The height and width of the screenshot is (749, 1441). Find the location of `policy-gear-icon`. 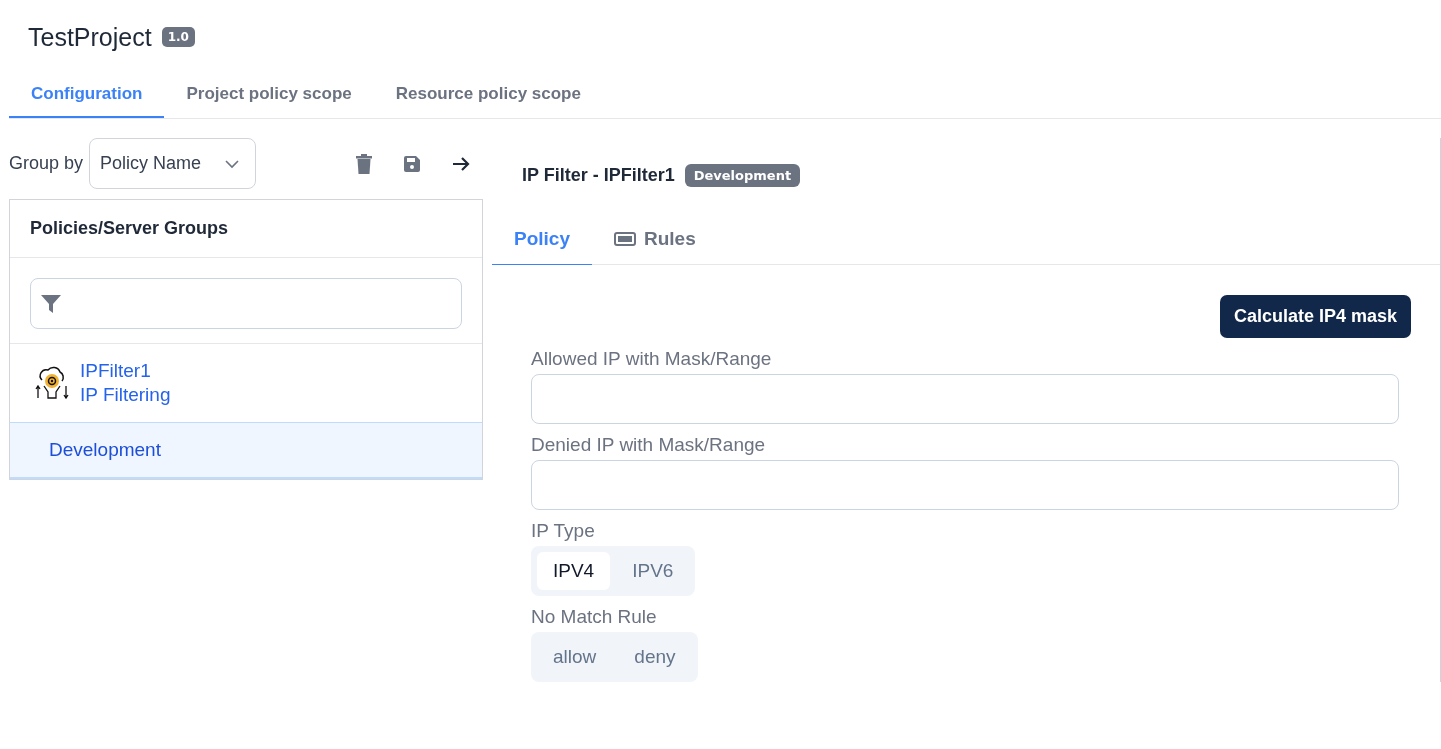

policy-gear-icon is located at coordinates (52, 383).